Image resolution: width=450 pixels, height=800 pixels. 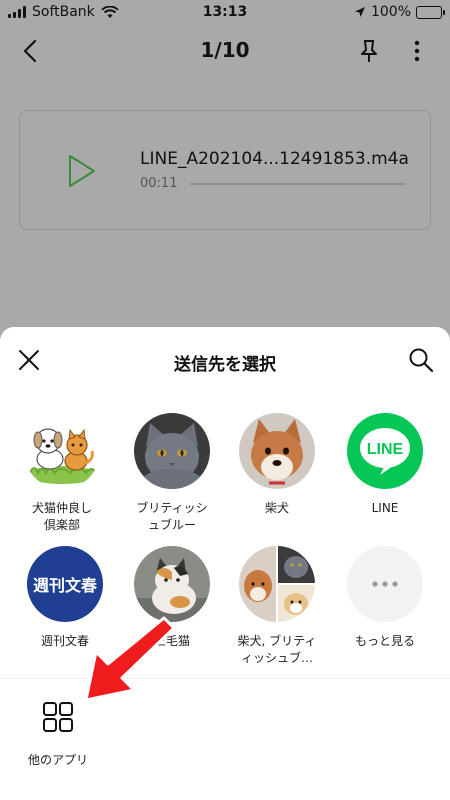 I want to click on more-dots-icon, so click(x=385, y=584).